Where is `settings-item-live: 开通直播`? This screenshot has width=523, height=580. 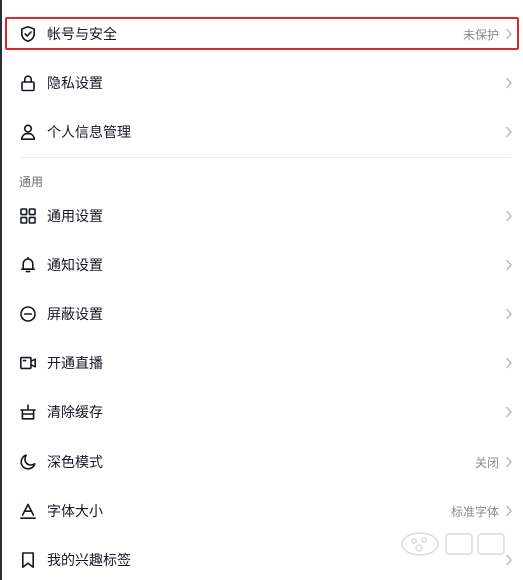 settings-item-live: 开通直播 is located at coordinates (266, 363).